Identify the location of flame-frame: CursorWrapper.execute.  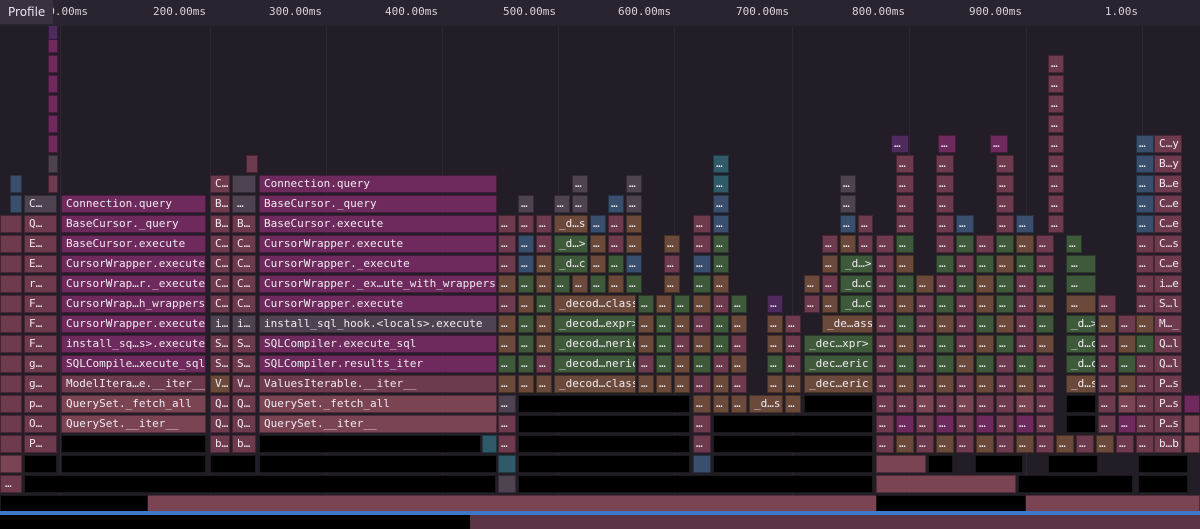
(133, 324).